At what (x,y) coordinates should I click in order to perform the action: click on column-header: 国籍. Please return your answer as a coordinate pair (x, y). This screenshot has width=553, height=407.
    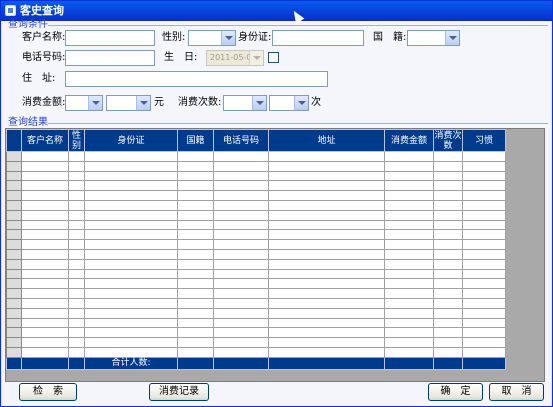
    Looking at the image, I should click on (195, 140).